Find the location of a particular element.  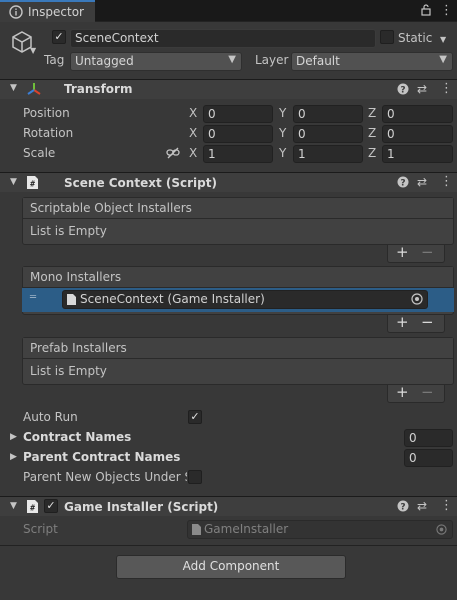

game-installer-presets-icon: ⇄ is located at coordinates (422, 506).